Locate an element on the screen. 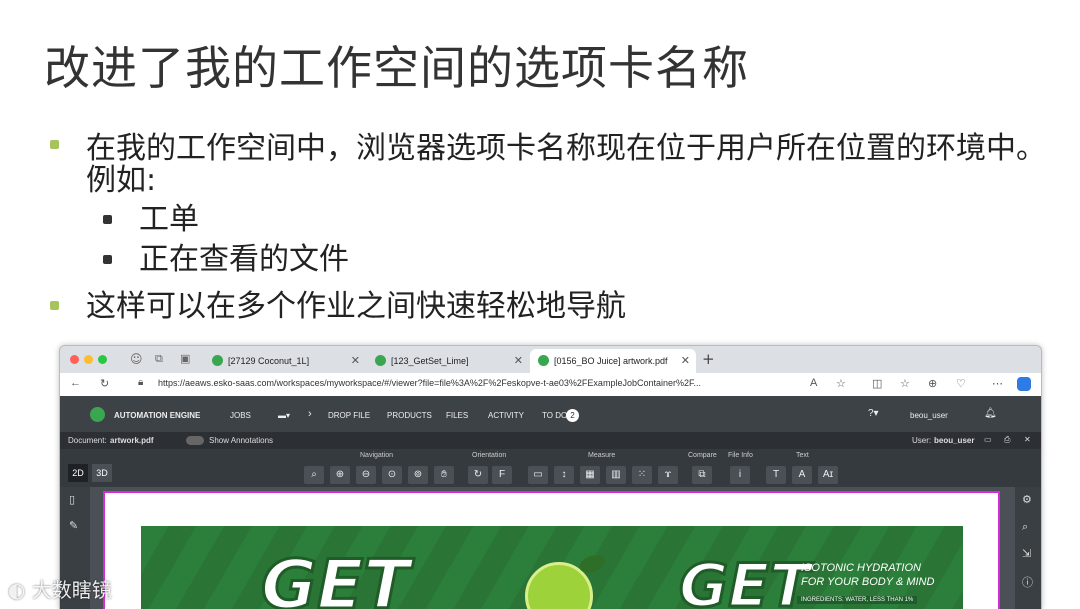 Image resolution: width=1080 pixels, height=609 pixels. health-icon: ♡ is located at coordinates (961, 383).